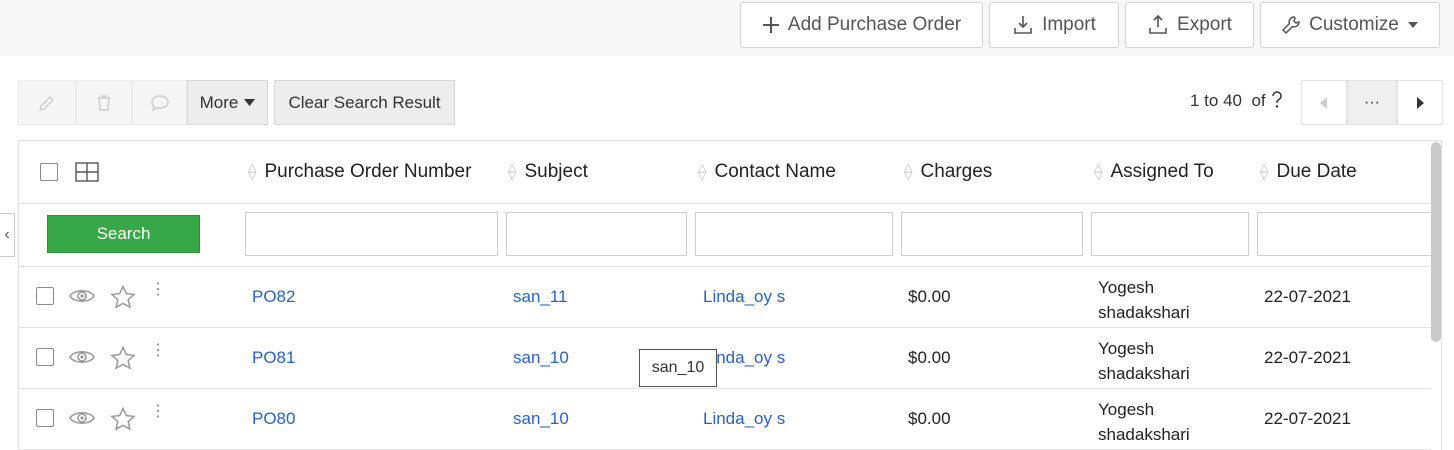 The width and height of the screenshot is (1454, 450). I want to click on import-icon, so click(1023, 25).